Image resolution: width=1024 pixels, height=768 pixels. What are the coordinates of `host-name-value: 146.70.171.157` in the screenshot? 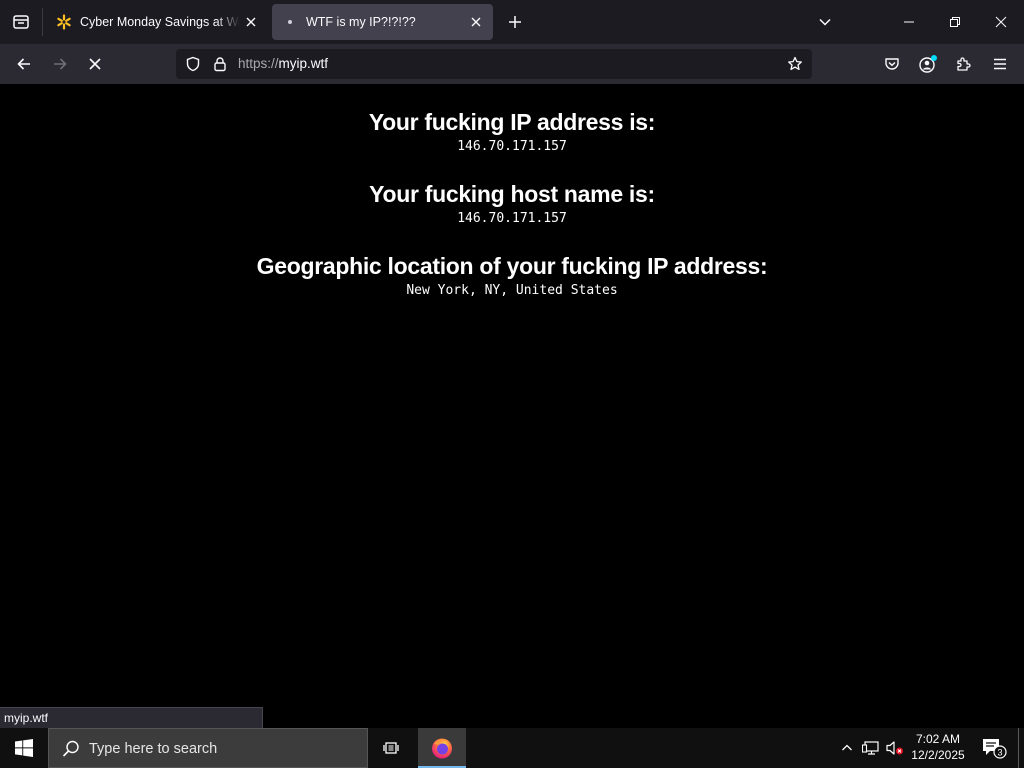 It's located at (512, 218).